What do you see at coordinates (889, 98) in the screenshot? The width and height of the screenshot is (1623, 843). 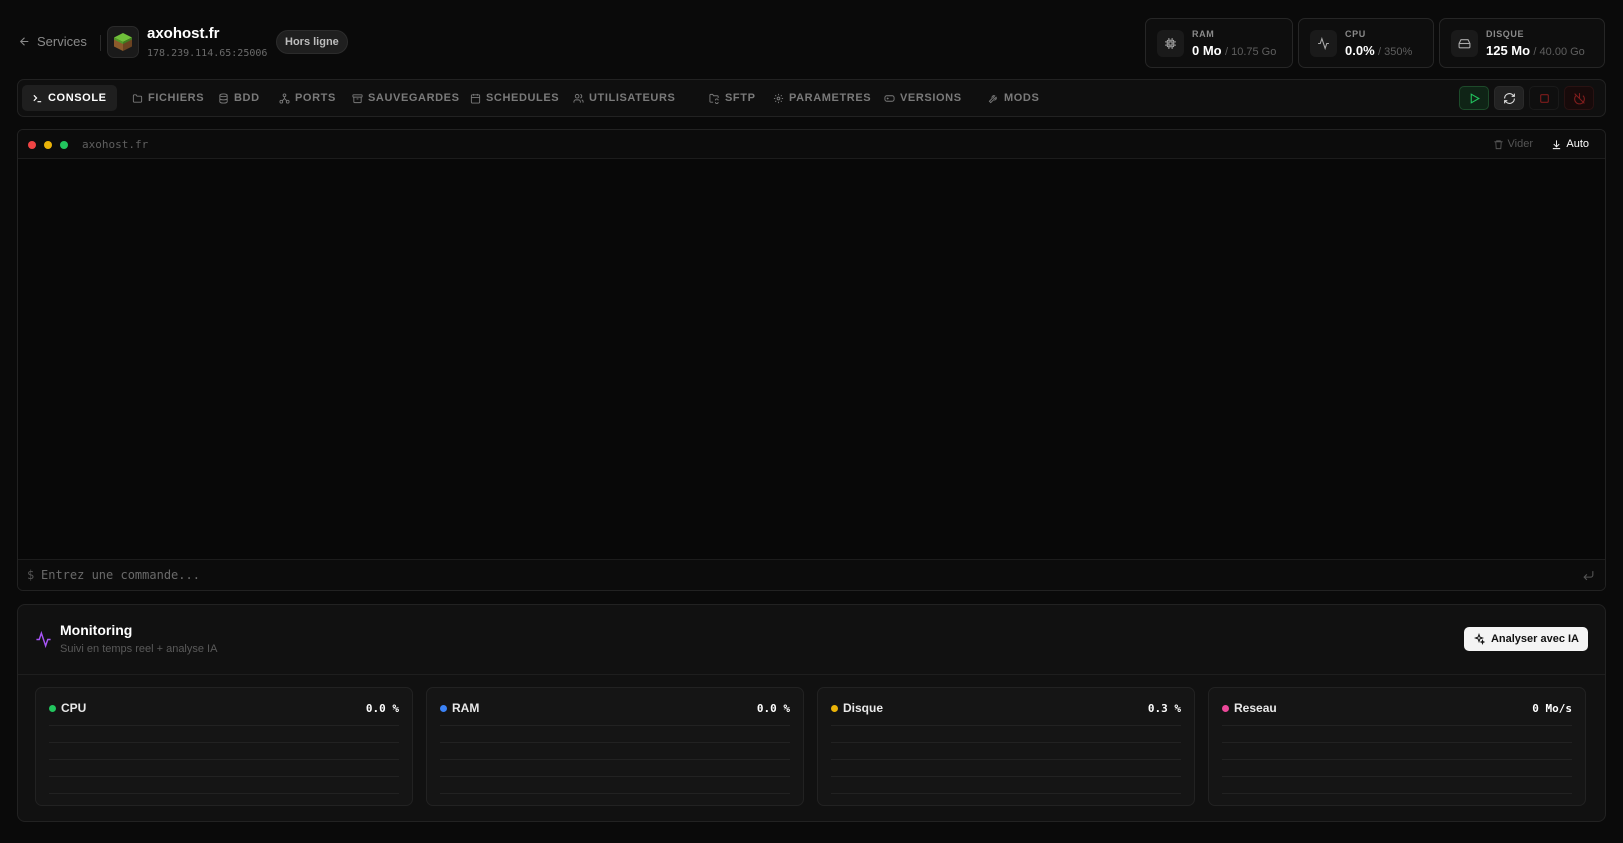 I see `gamepad-icon` at bounding box center [889, 98].